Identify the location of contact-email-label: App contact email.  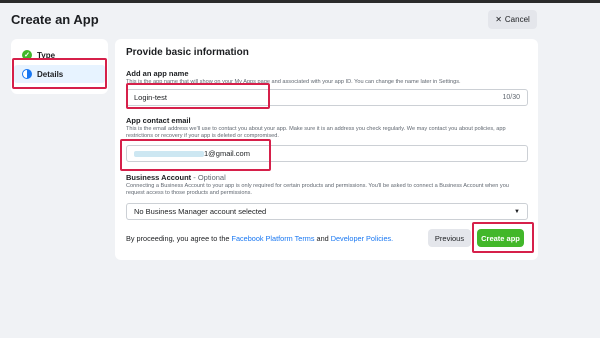
(158, 120).